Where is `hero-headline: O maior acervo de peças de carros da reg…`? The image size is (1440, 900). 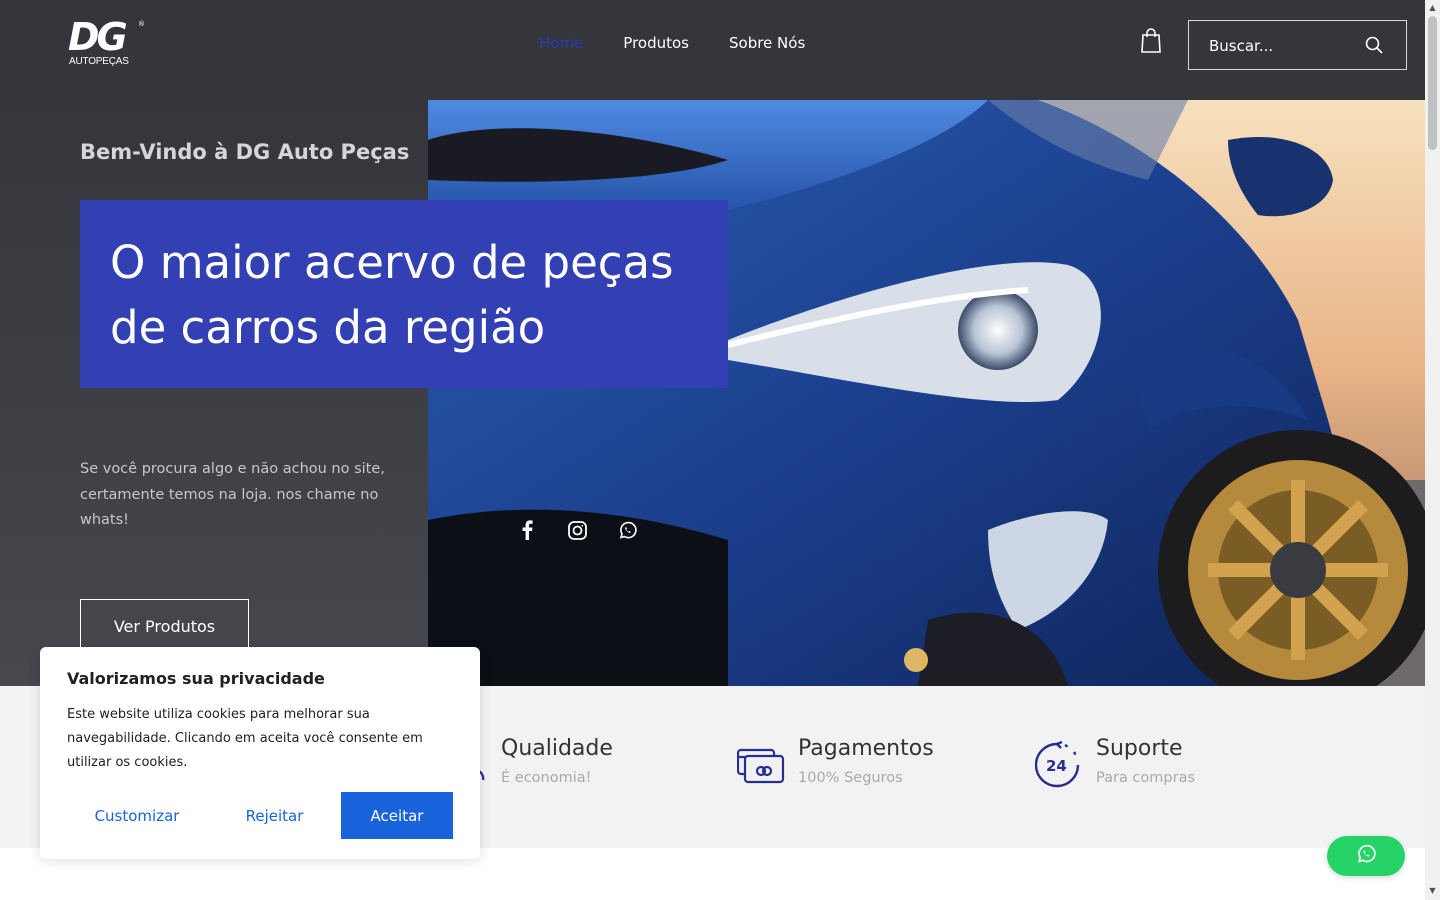 hero-headline: O maior acervo de peças de carros da reg… is located at coordinates (410, 295).